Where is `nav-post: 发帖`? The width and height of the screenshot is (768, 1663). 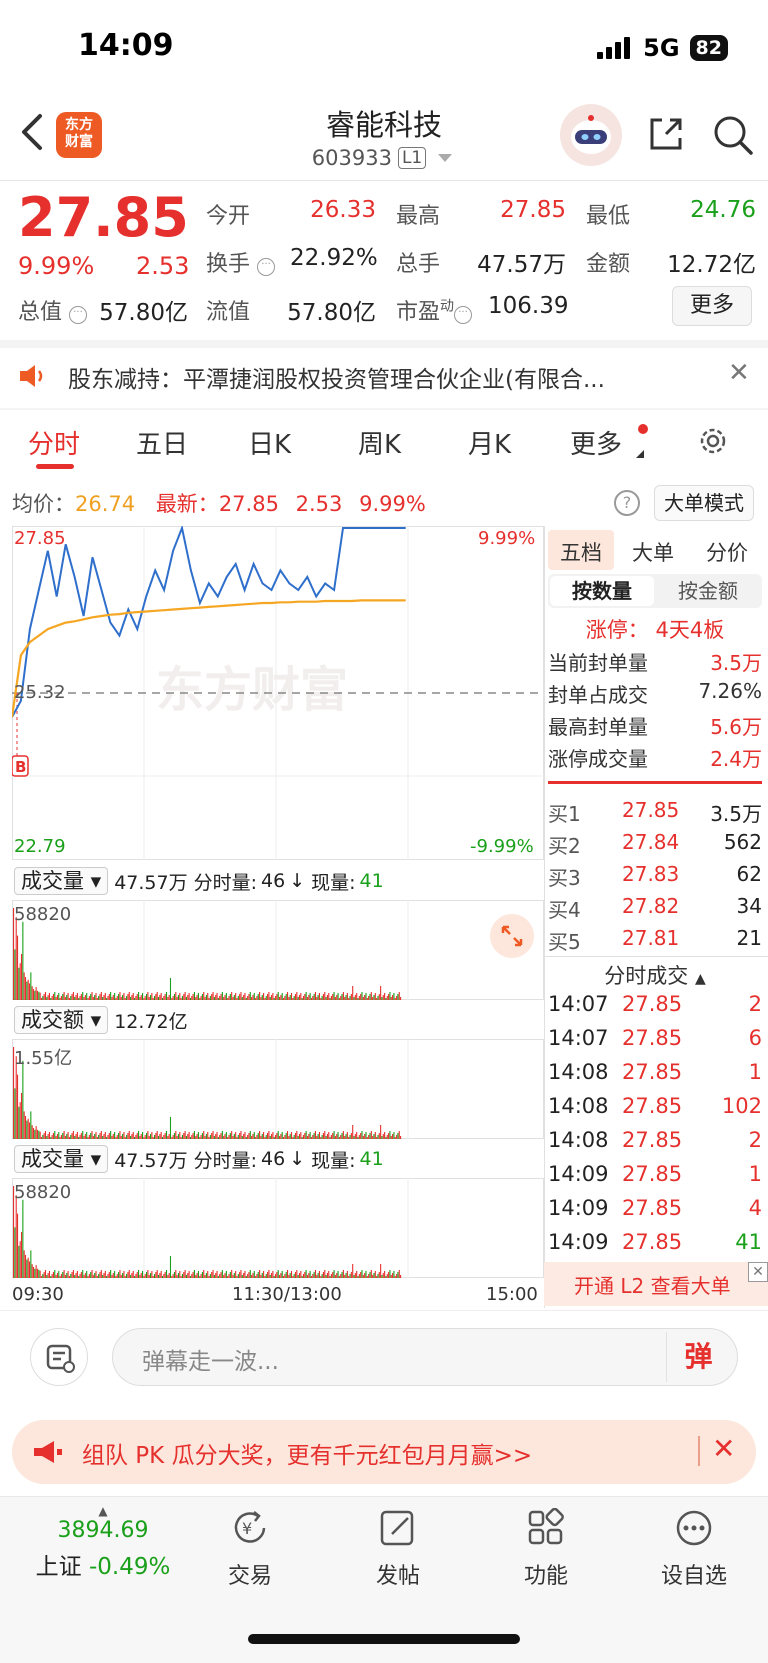 nav-post: 发帖 is located at coordinates (398, 1549).